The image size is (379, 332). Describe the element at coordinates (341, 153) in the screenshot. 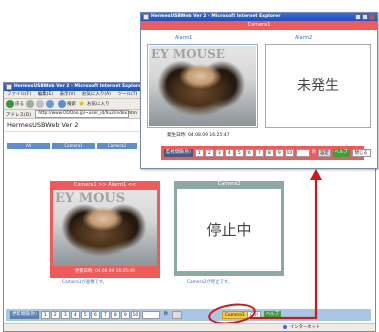

I see `help-button-front: ヘルプ` at that location.